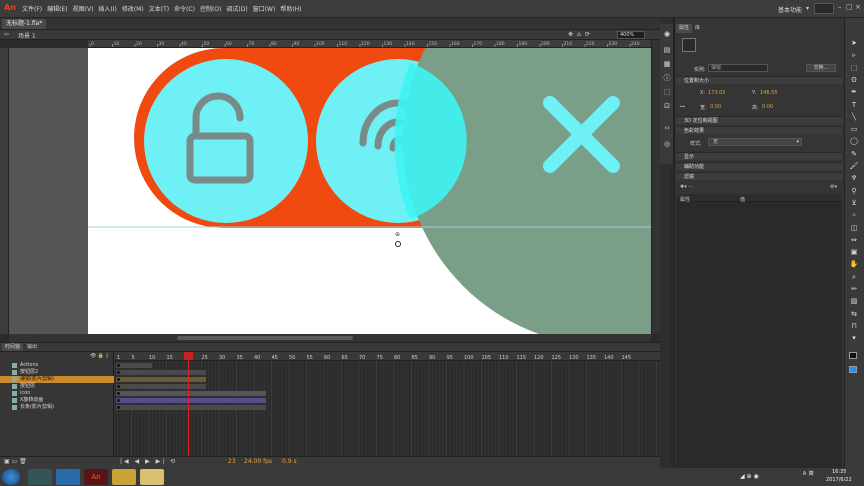 This screenshot has height=486, width=864. What do you see at coordinates (24, 24) in the screenshot?
I see `document-tab: 无标题-1.fla*` at bounding box center [24, 24].